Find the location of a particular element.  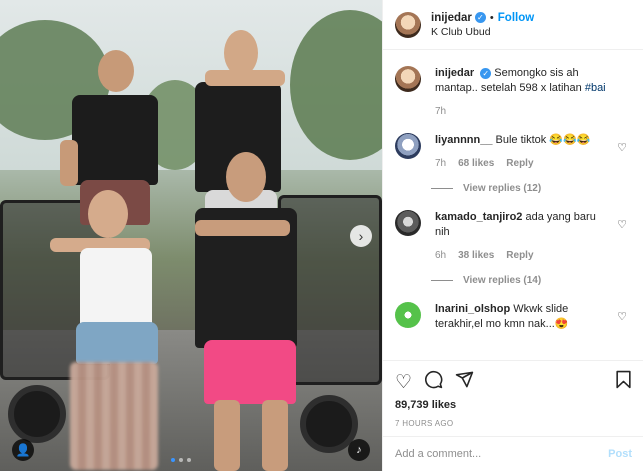

post-comment-button: Post is located at coordinates (620, 454).